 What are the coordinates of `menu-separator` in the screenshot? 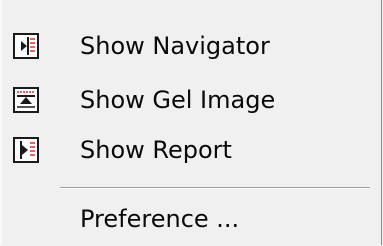 It's located at (215, 188).